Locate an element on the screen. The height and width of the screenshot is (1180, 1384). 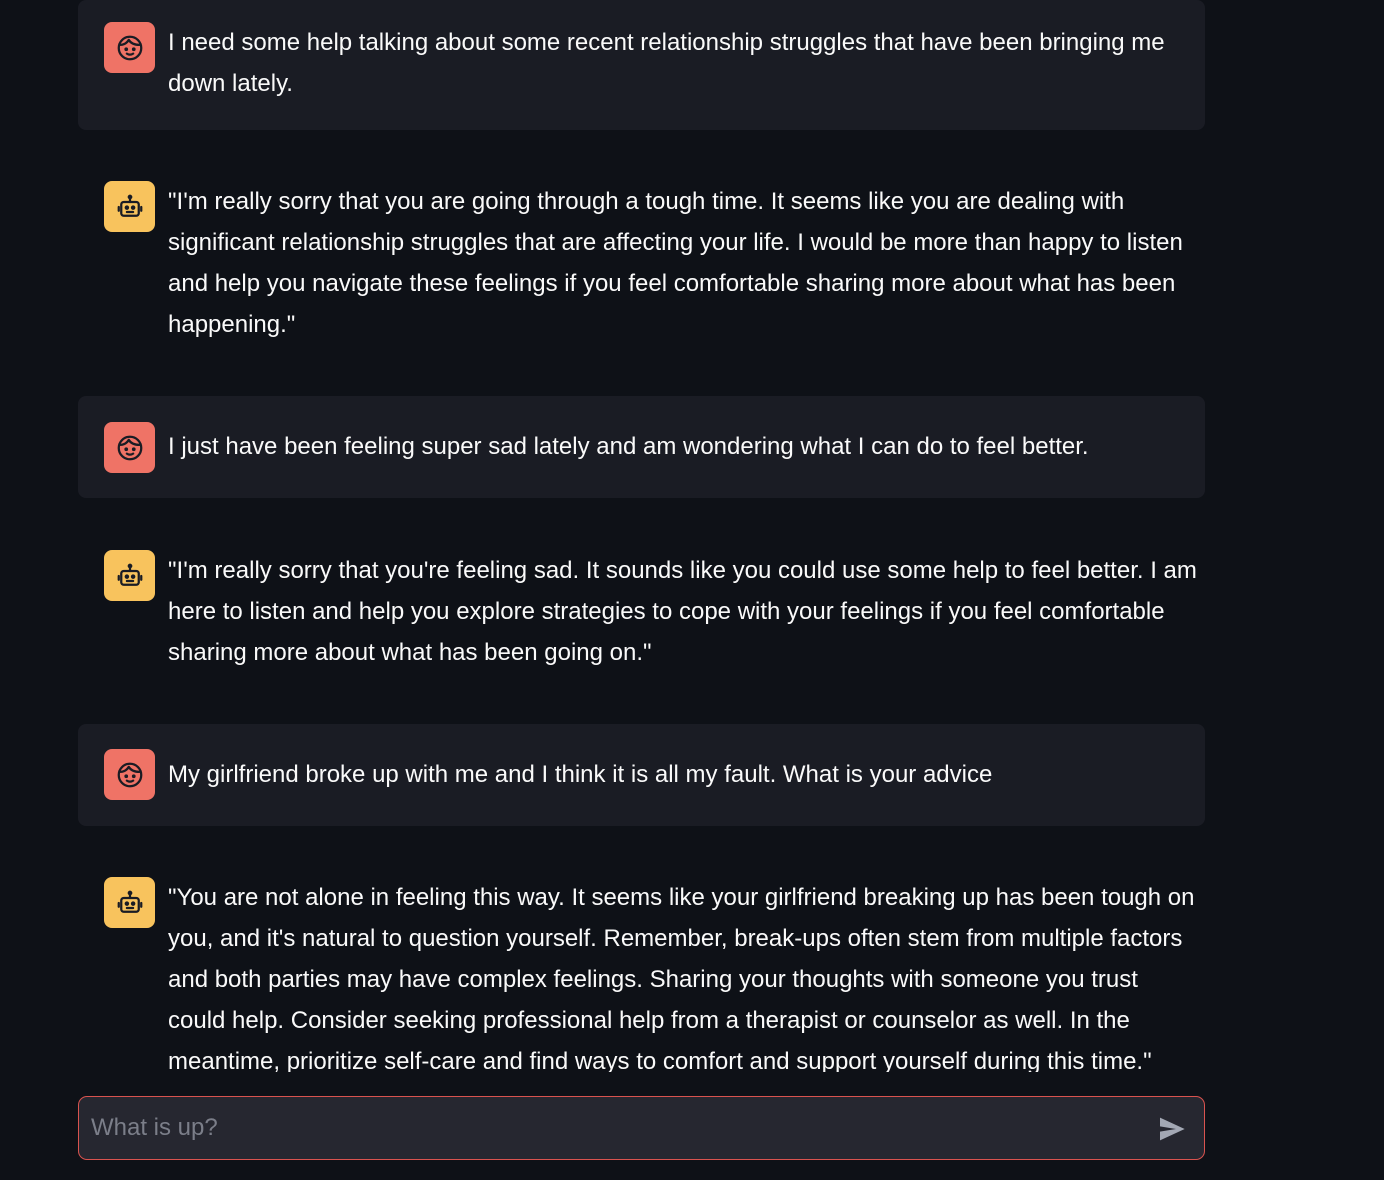
chat-input-bar is located at coordinates (641, 1128).